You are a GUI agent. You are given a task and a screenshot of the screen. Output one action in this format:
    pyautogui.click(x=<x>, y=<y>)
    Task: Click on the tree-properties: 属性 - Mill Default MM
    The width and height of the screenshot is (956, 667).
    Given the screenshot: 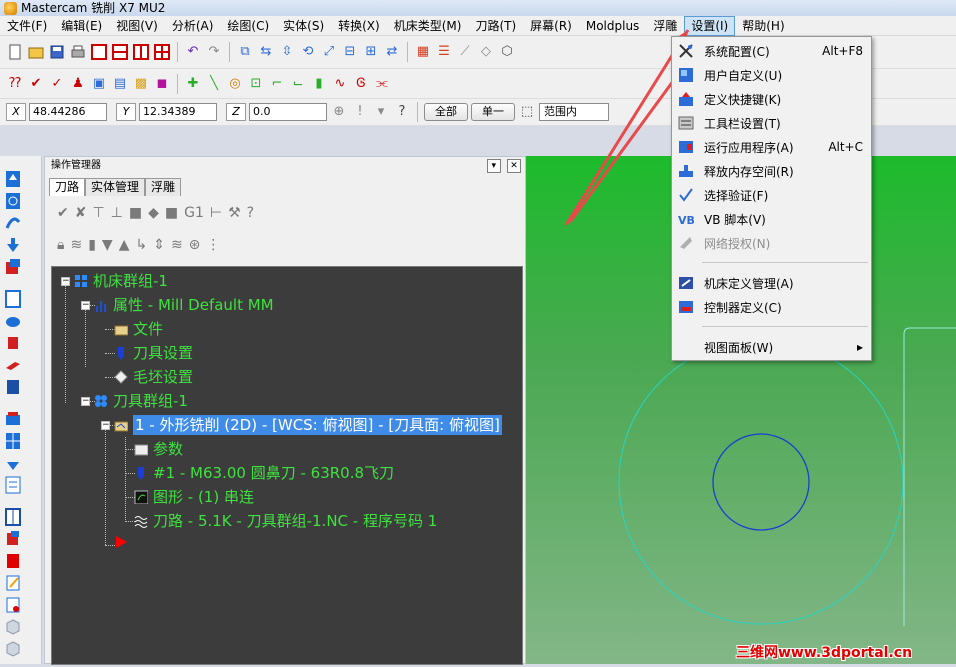 What is the action you would take?
    pyautogui.click(x=184, y=305)
    